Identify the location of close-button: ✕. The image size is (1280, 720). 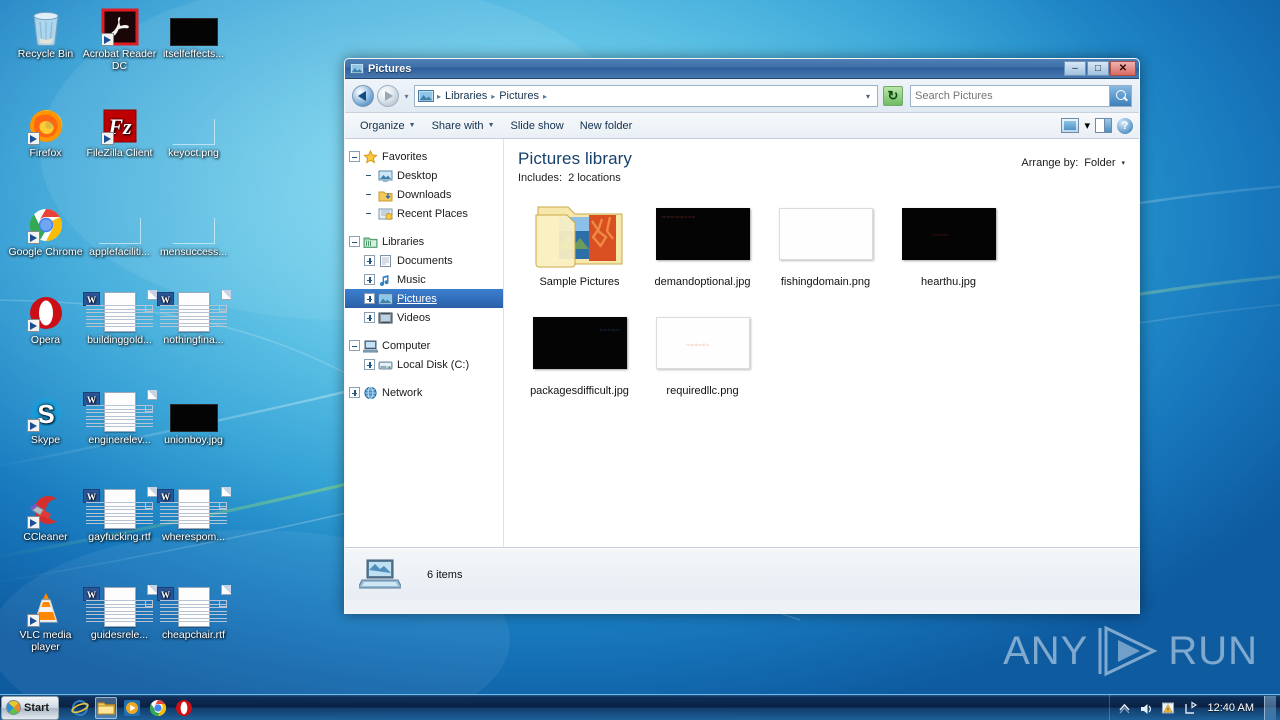
(1123, 68).